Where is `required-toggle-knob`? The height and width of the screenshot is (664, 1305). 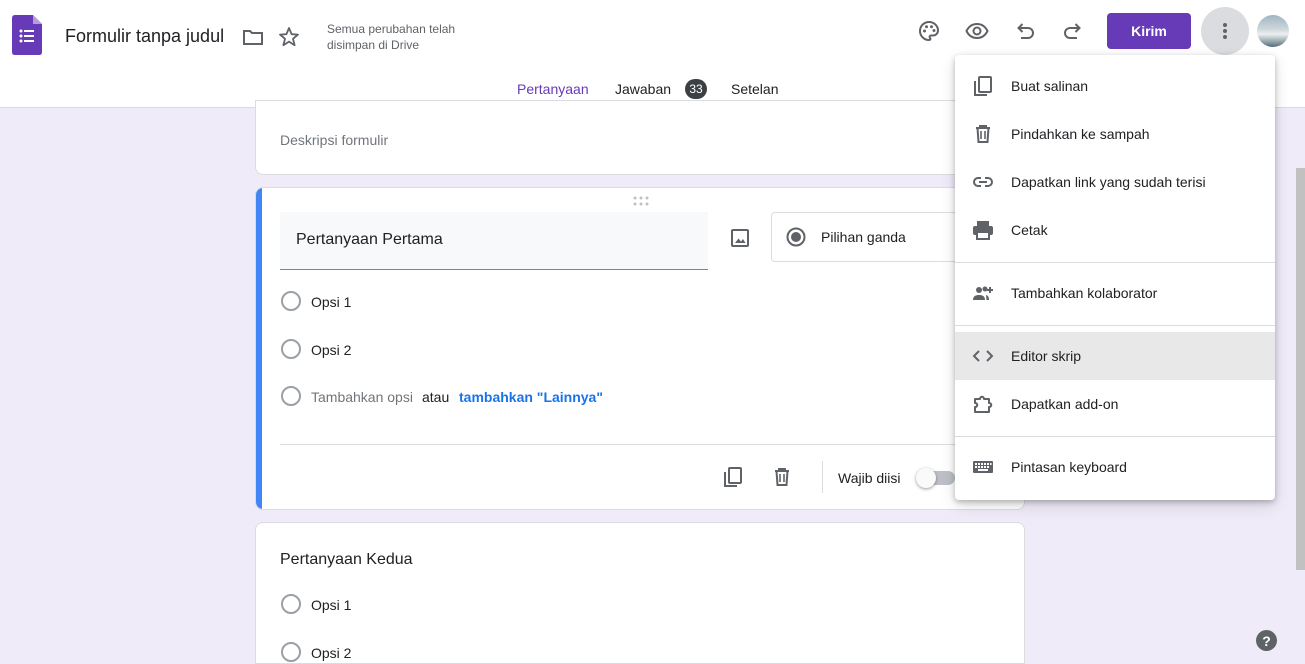
required-toggle-knob is located at coordinates (926, 478).